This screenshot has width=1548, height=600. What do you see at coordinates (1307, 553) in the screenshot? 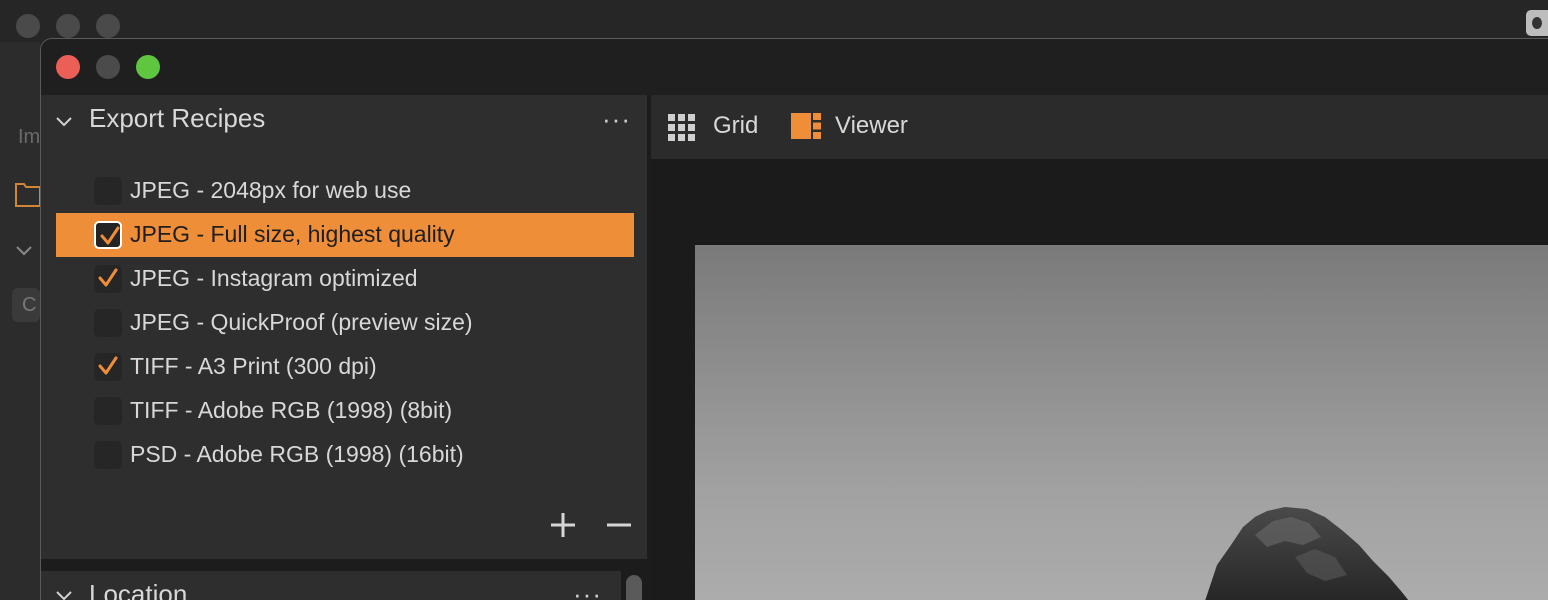
I see `mountain-image` at bounding box center [1307, 553].